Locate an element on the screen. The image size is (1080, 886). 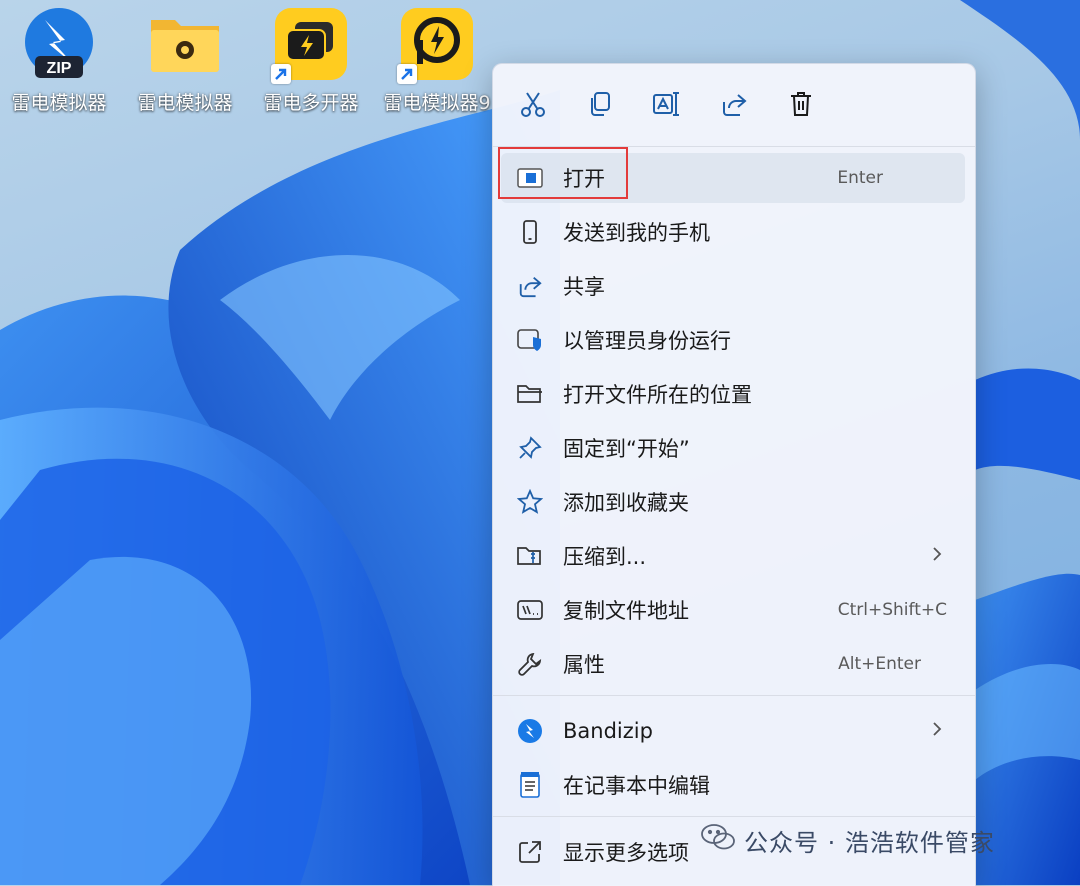
menu-item-shortcut: Enter is located at coordinates (860, 178).